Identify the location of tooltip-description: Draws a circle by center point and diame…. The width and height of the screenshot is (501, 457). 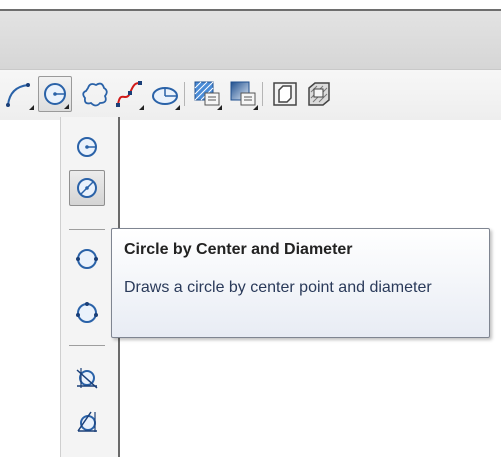
(278, 287).